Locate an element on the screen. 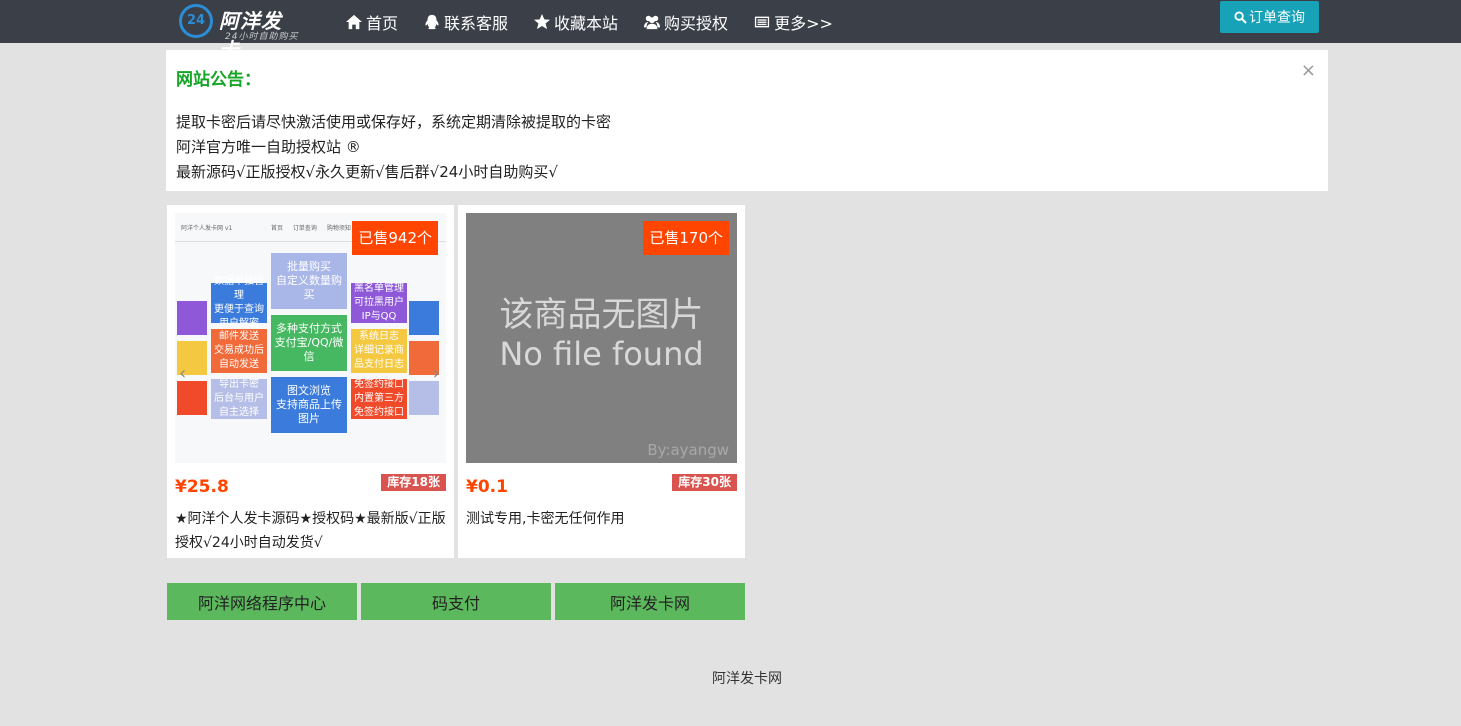 The image size is (1461, 726). users-icon is located at coordinates (652, 22).